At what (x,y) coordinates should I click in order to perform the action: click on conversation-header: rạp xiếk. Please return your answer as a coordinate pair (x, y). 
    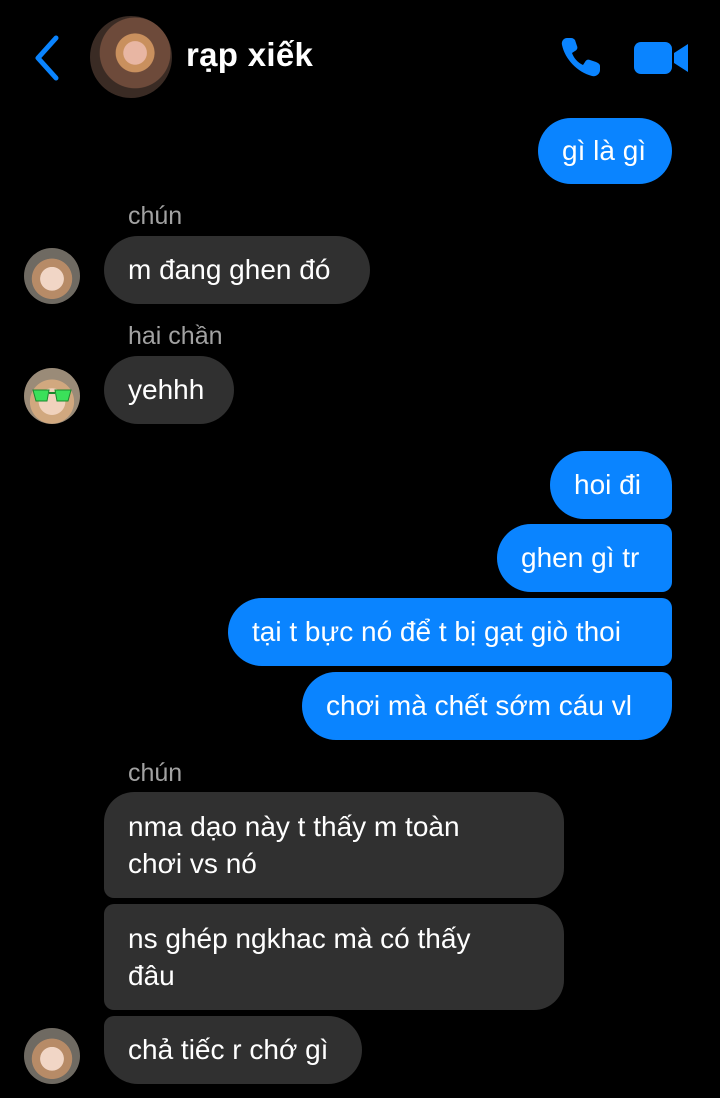
    Looking at the image, I should click on (360, 55).